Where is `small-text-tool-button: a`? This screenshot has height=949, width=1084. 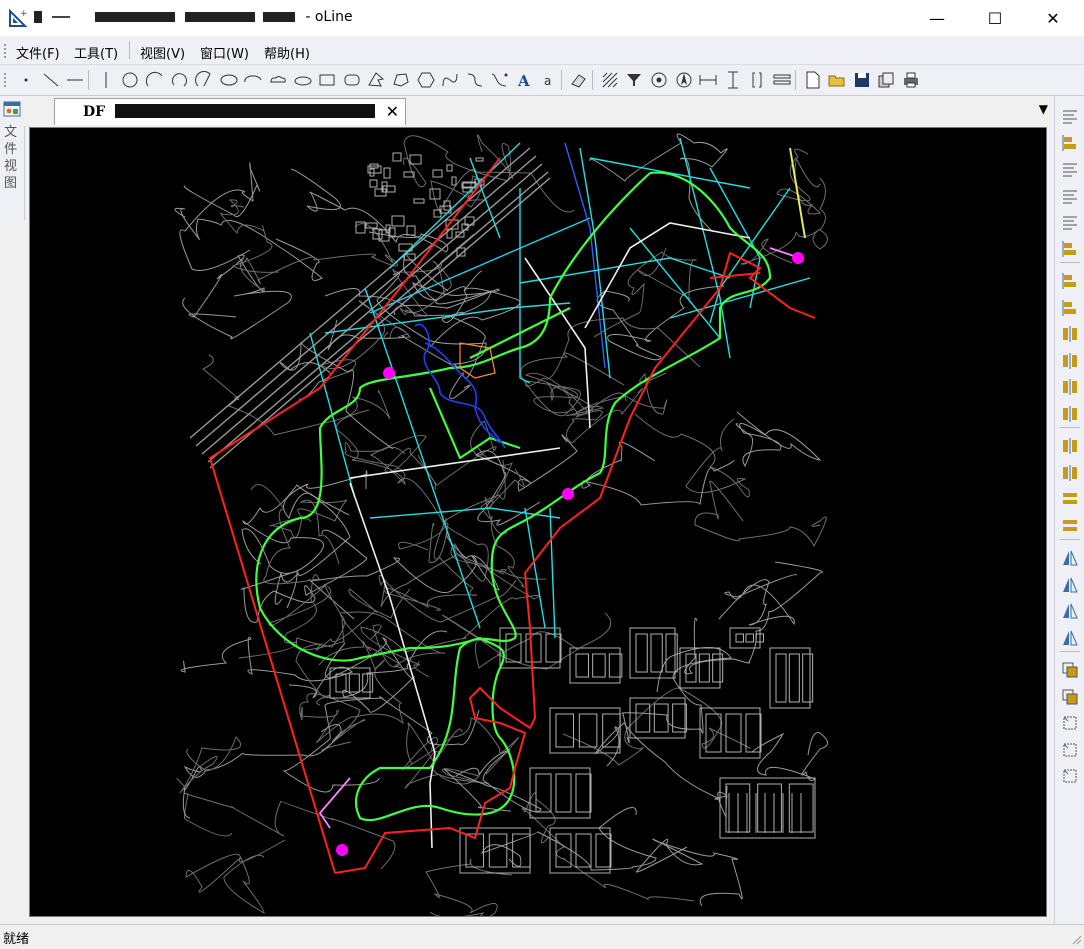 small-text-tool-button: a is located at coordinates (549, 80).